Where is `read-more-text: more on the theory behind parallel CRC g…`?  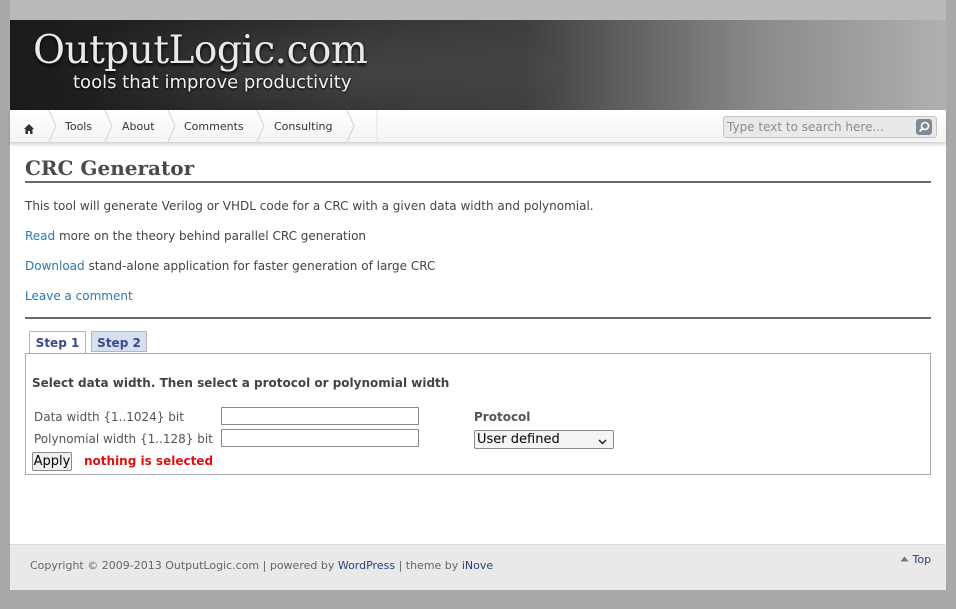
read-more-text: more on the theory behind parallel CRC g… is located at coordinates (211, 236).